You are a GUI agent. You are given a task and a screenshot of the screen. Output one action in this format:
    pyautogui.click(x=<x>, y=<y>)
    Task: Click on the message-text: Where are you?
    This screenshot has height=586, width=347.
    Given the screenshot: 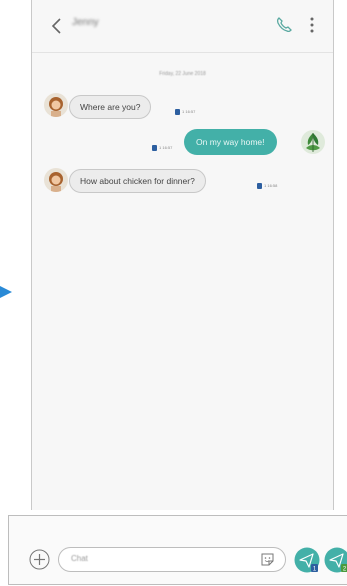 What is the action you would take?
    pyautogui.click(x=110, y=107)
    